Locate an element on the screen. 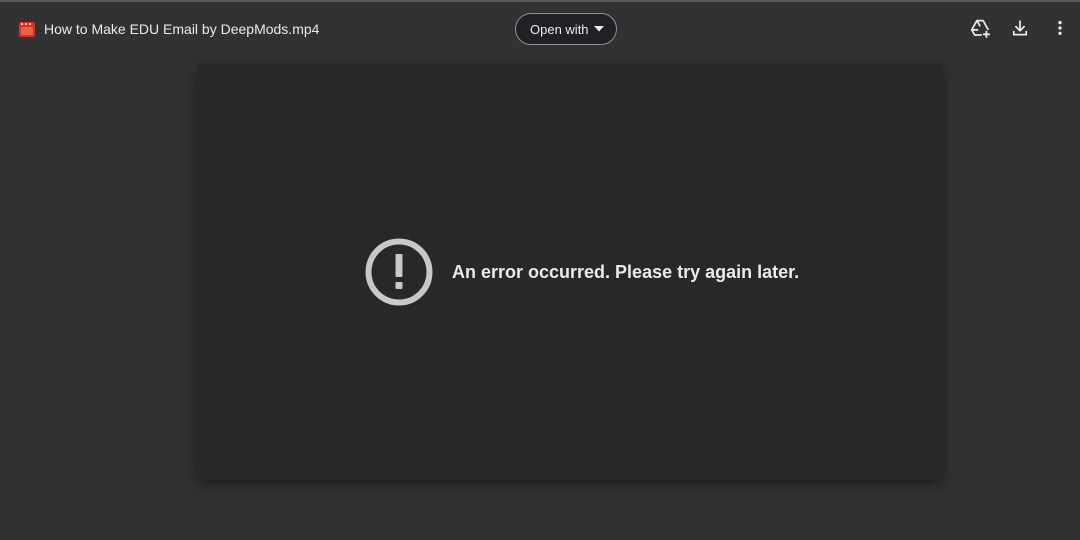 This screenshot has width=1080, height=540. add-to-drive-icon is located at coordinates (980, 29).